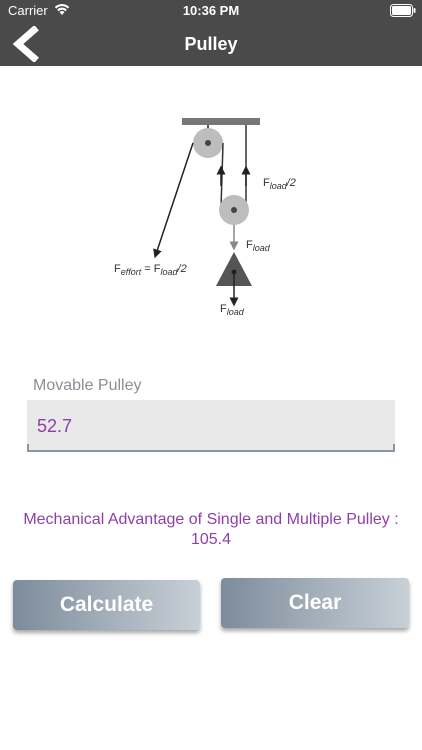 The width and height of the screenshot is (422, 750). Describe the element at coordinates (221, 121) in the screenshot. I see `ceiling-bar` at that location.